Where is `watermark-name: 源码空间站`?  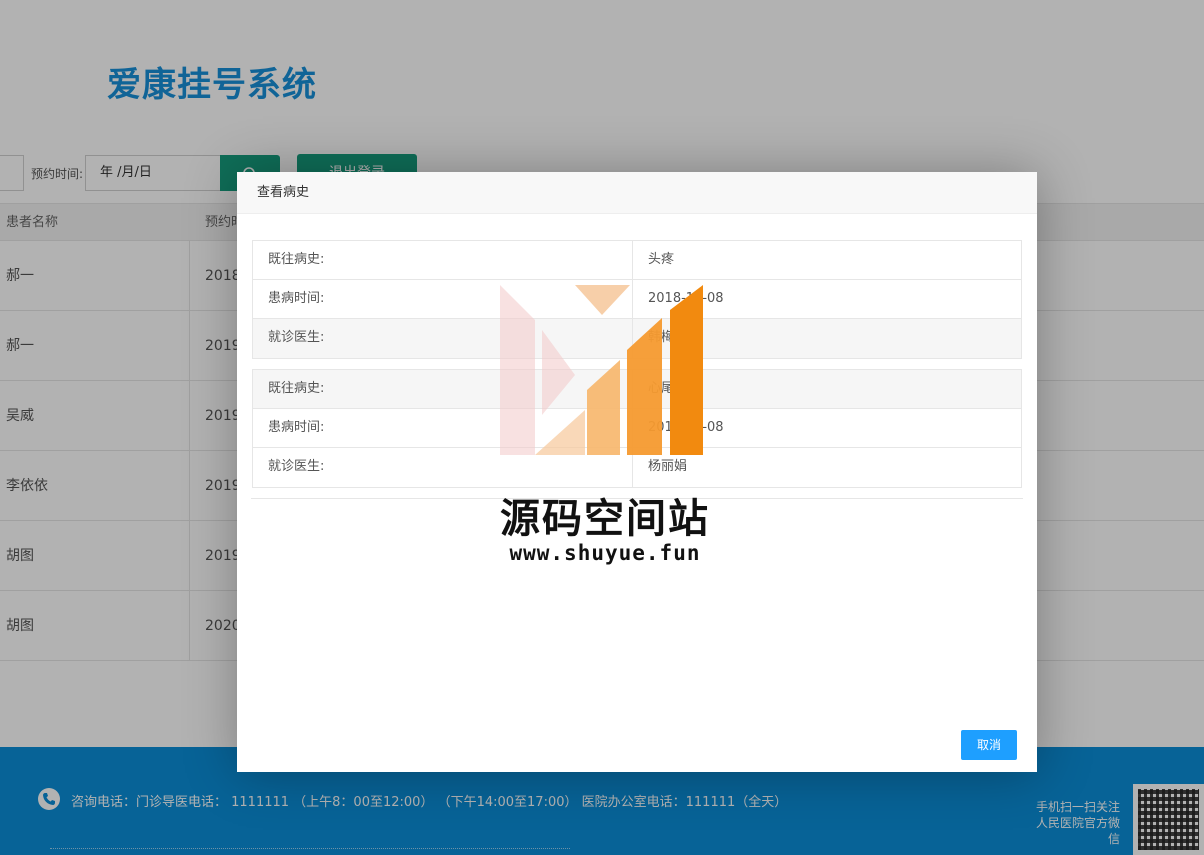
watermark-name: 源码空间站 is located at coordinates (605, 519).